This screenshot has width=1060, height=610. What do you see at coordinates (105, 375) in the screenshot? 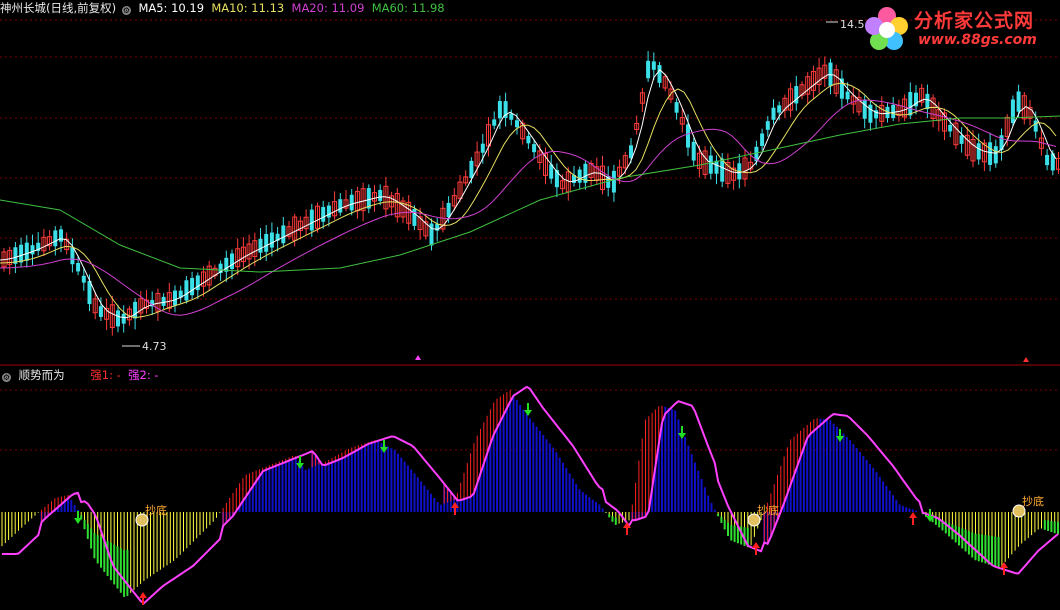
I see `strong1-label: 强1: -` at bounding box center [105, 375].